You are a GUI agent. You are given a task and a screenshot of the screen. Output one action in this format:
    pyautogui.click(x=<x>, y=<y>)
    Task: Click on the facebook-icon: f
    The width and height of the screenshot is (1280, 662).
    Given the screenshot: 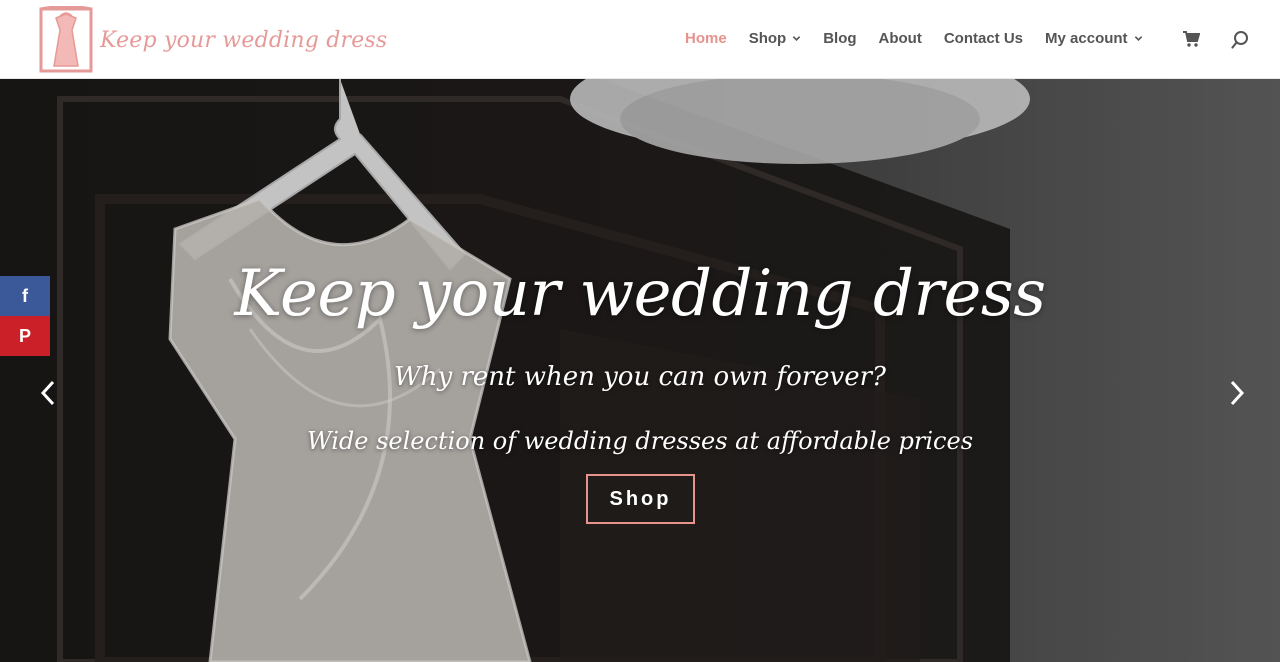 What is the action you would take?
    pyautogui.click(x=25, y=295)
    